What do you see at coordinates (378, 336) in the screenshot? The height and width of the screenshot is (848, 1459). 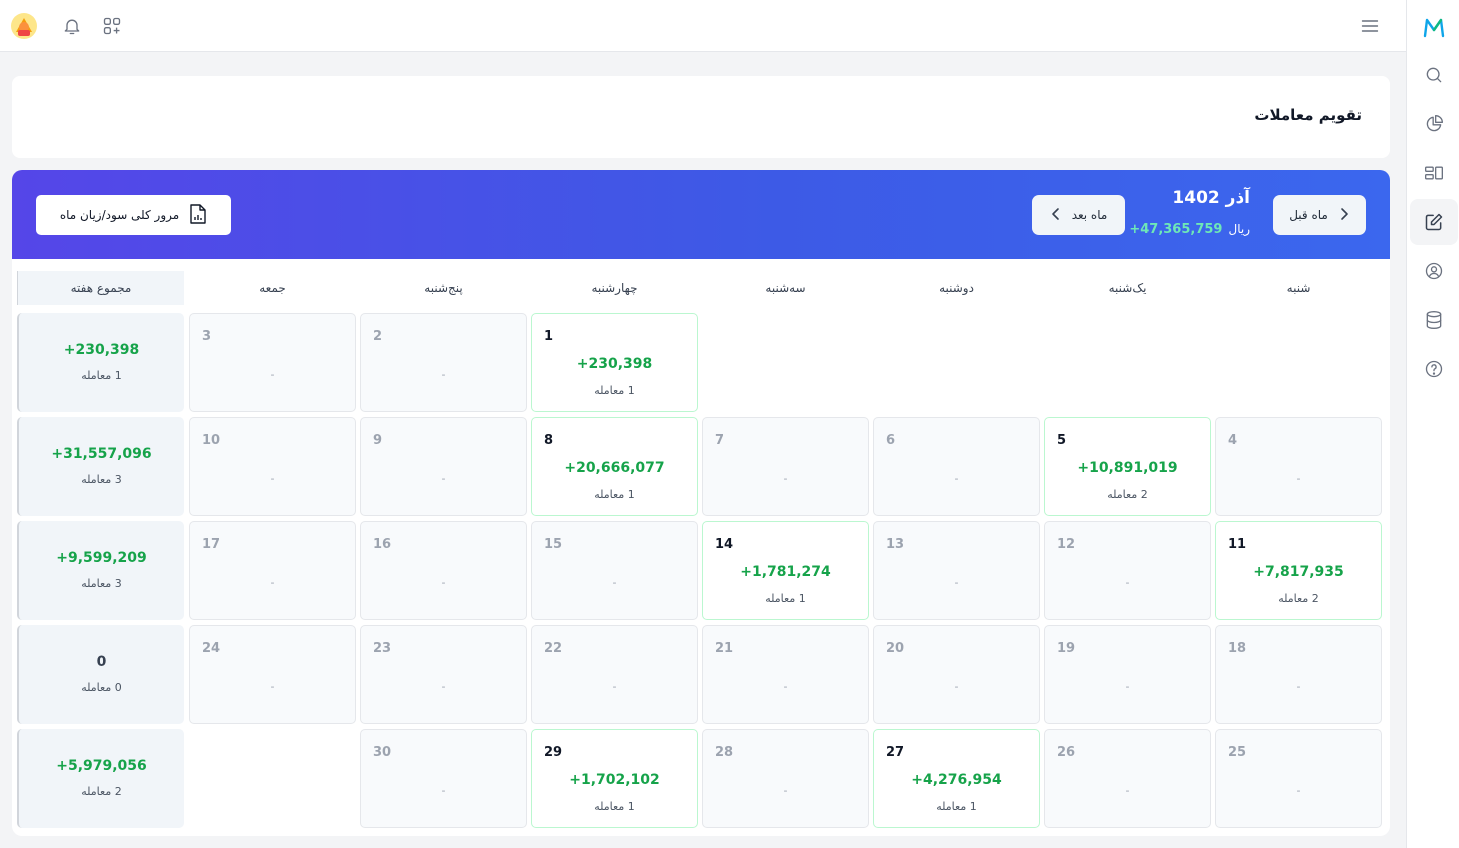 I see `day-number: 2` at bounding box center [378, 336].